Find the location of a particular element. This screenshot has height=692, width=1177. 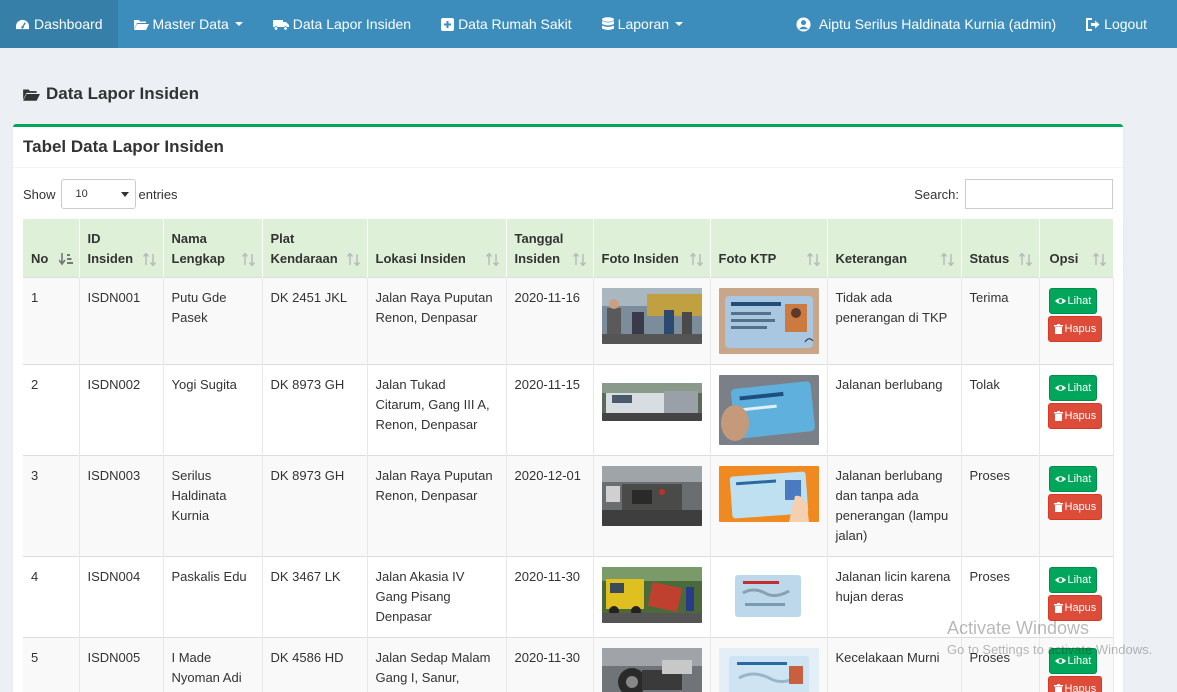

show-entries: Show 10 entries is located at coordinates (100, 194).